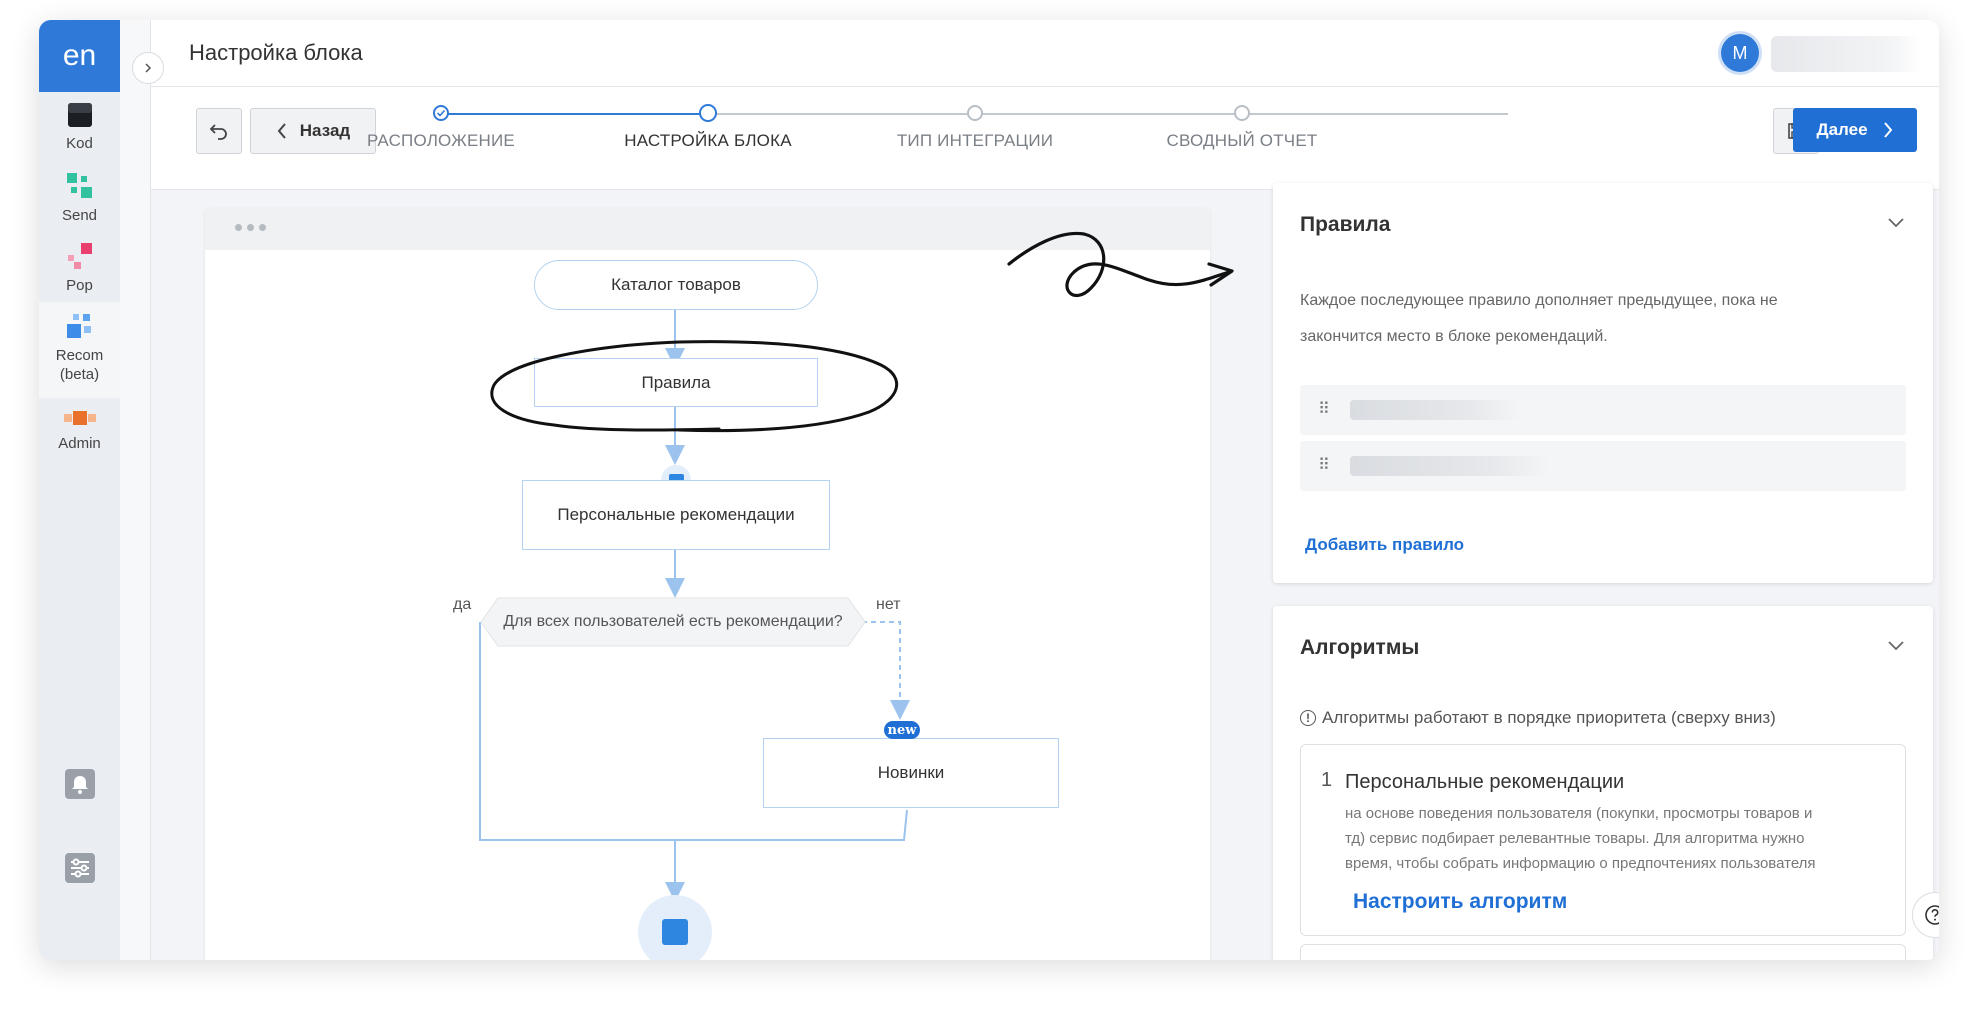  I want to click on pop-icon, so click(79, 256).